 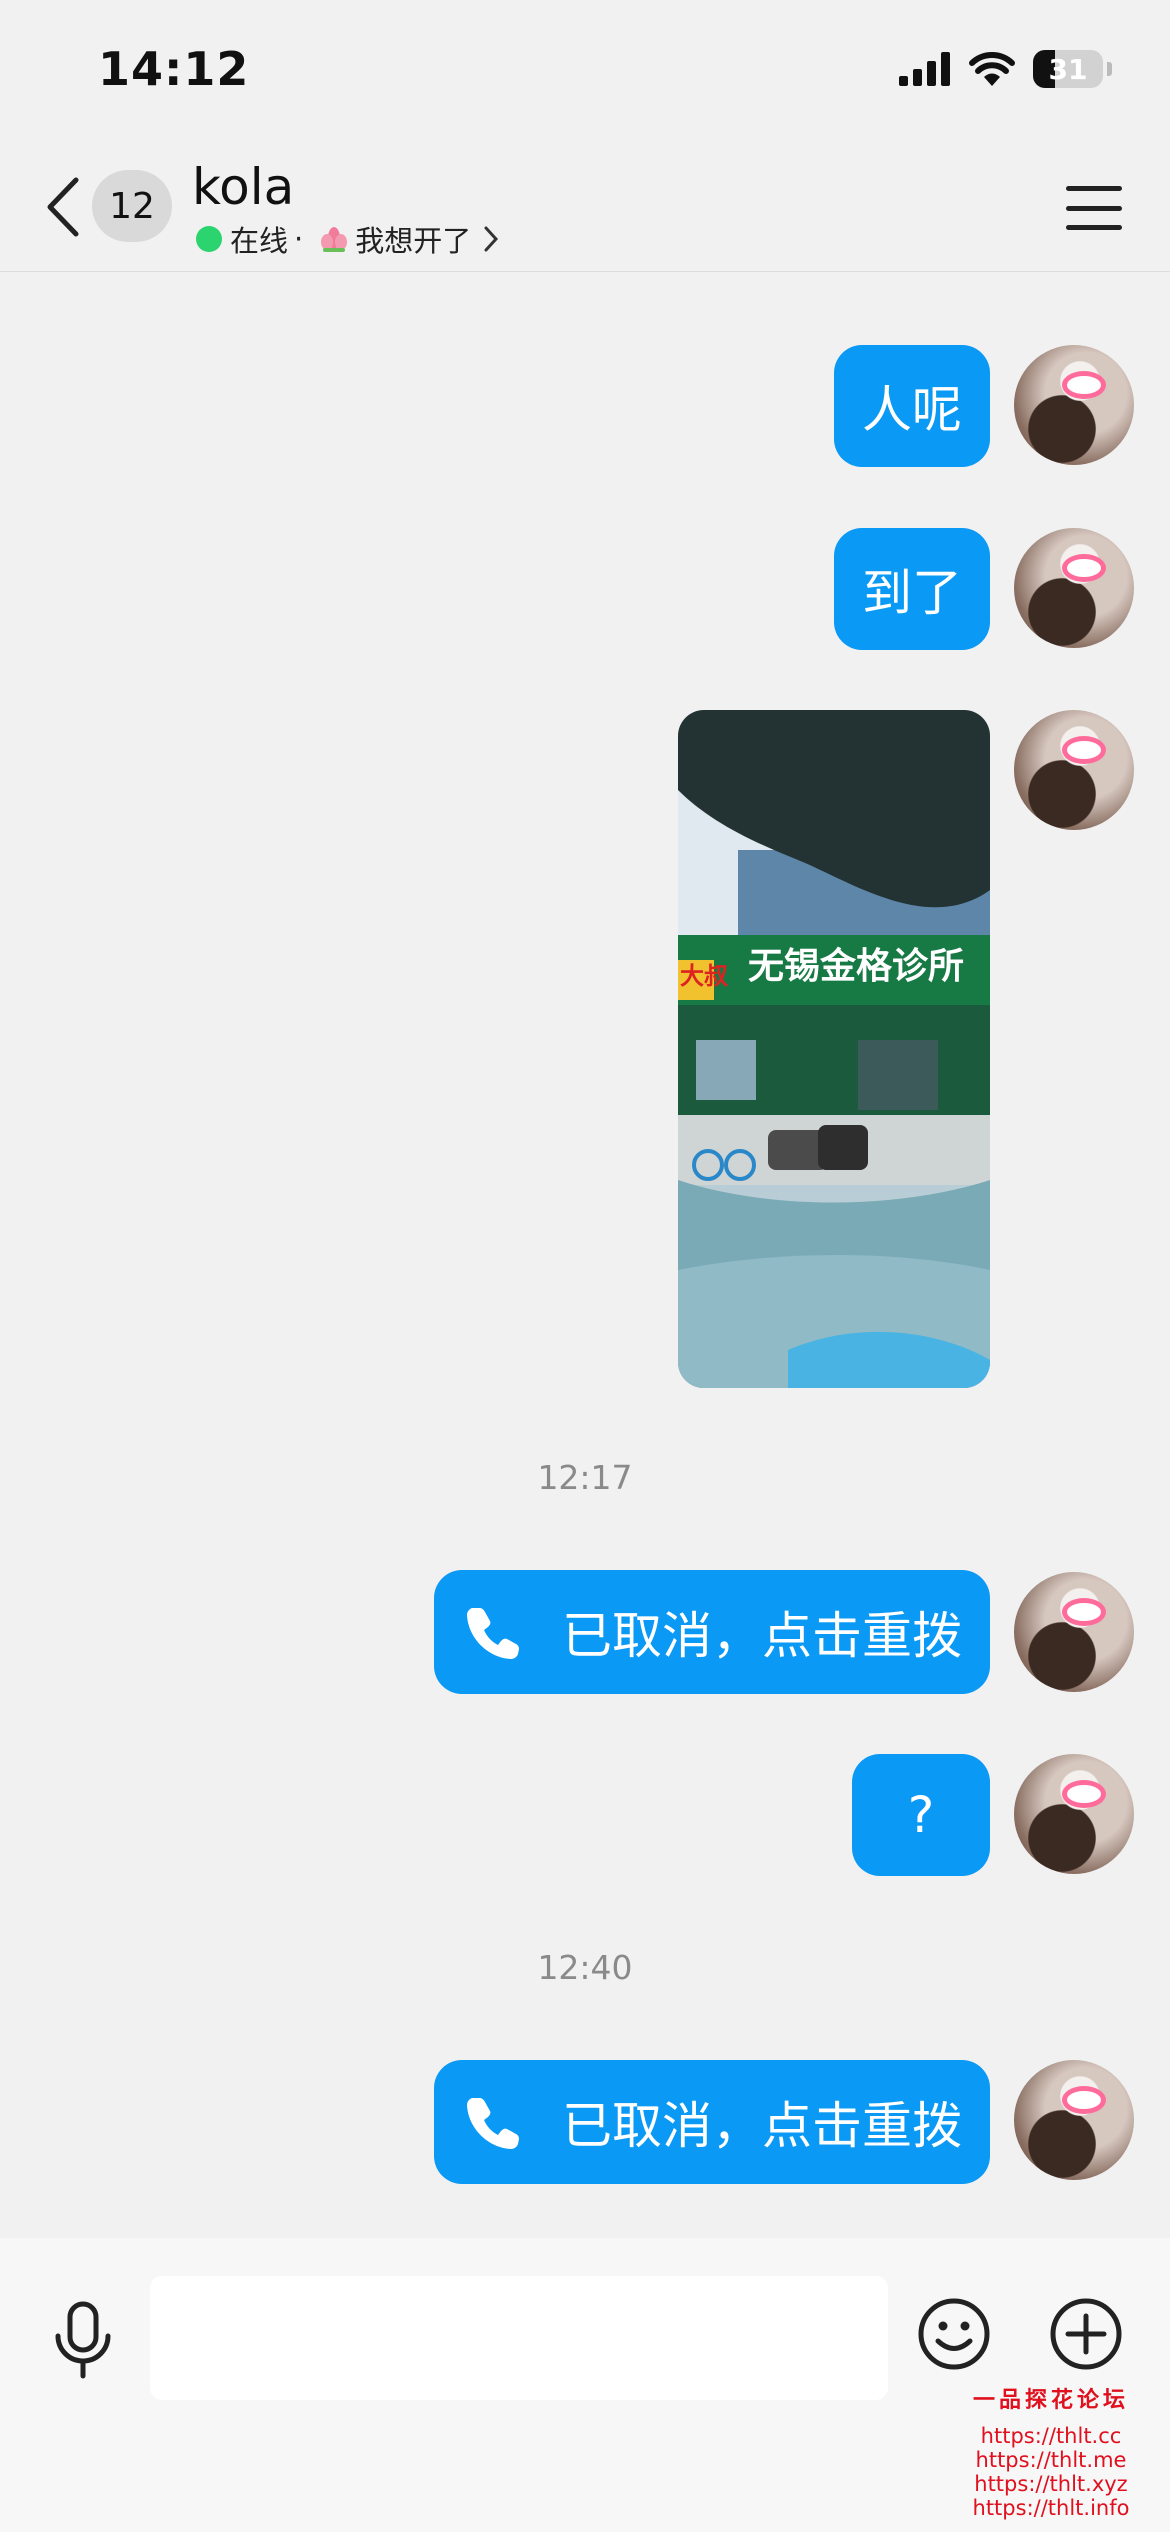 What do you see at coordinates (83, 2340) in the screenshot?
I see `microphone-icon` at bounding box center [83, 2340].